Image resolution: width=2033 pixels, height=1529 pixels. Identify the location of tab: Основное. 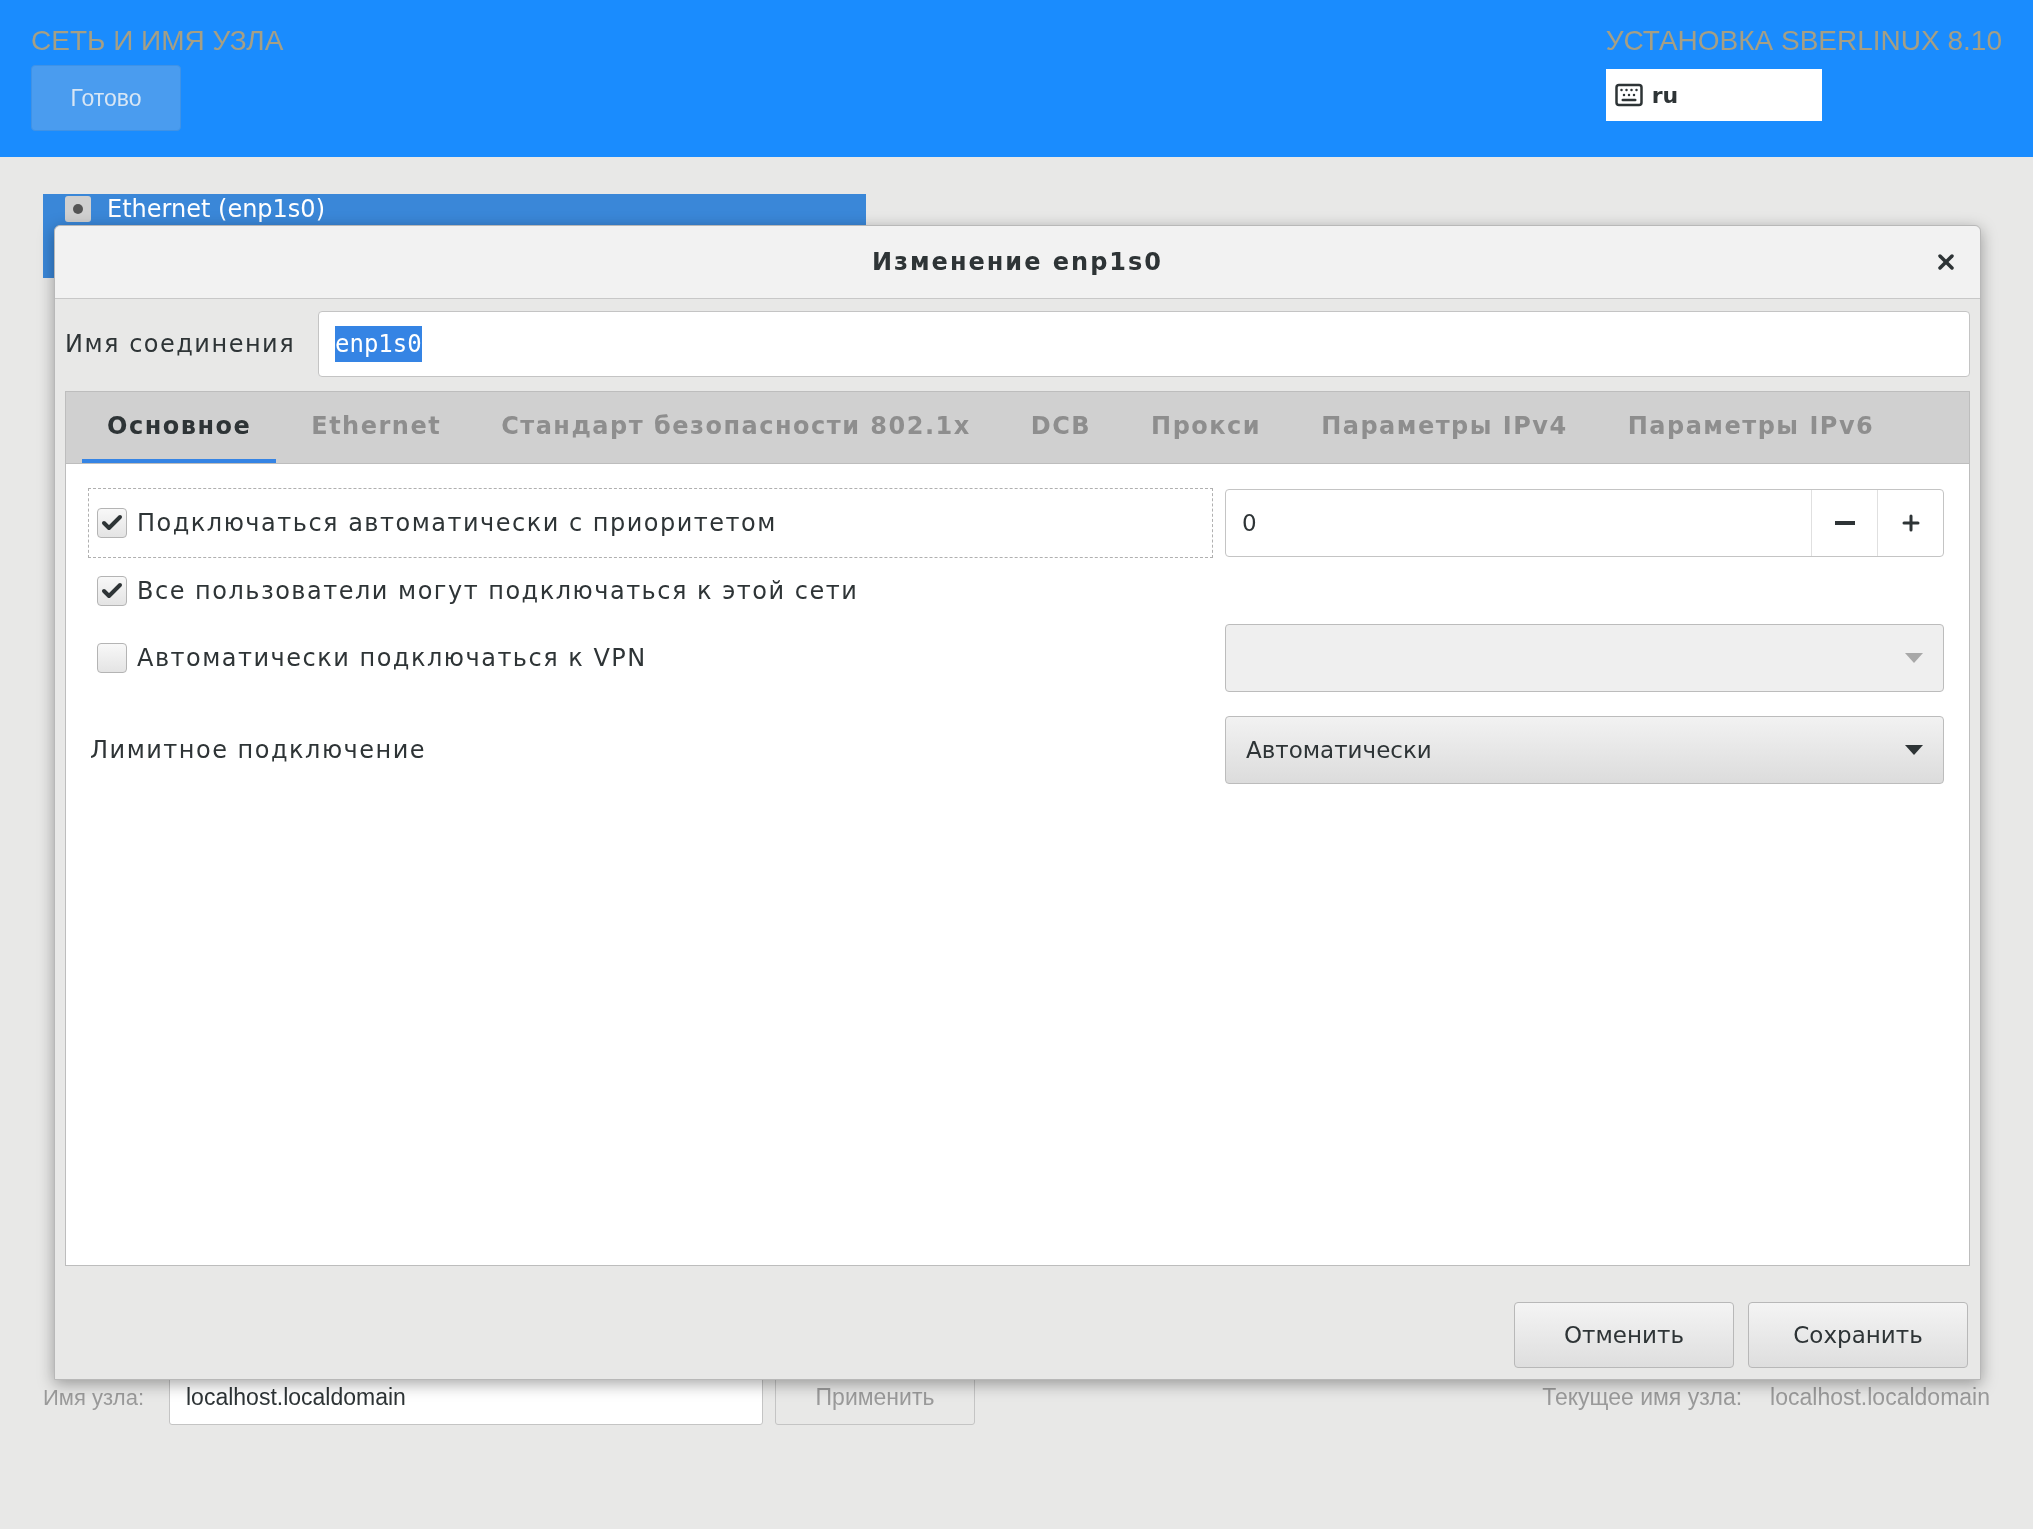
(179, 427).